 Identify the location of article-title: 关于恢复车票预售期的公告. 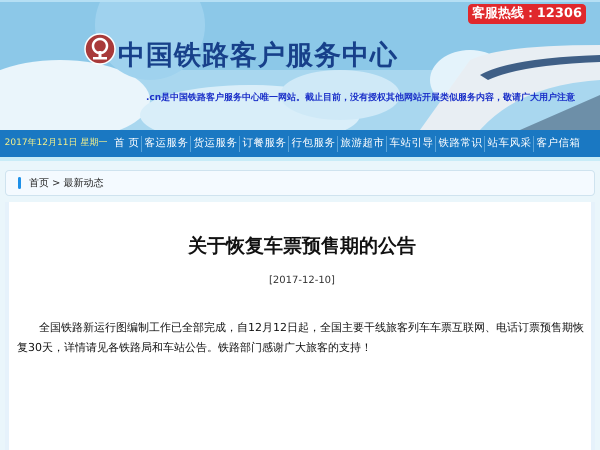
(302, 246).